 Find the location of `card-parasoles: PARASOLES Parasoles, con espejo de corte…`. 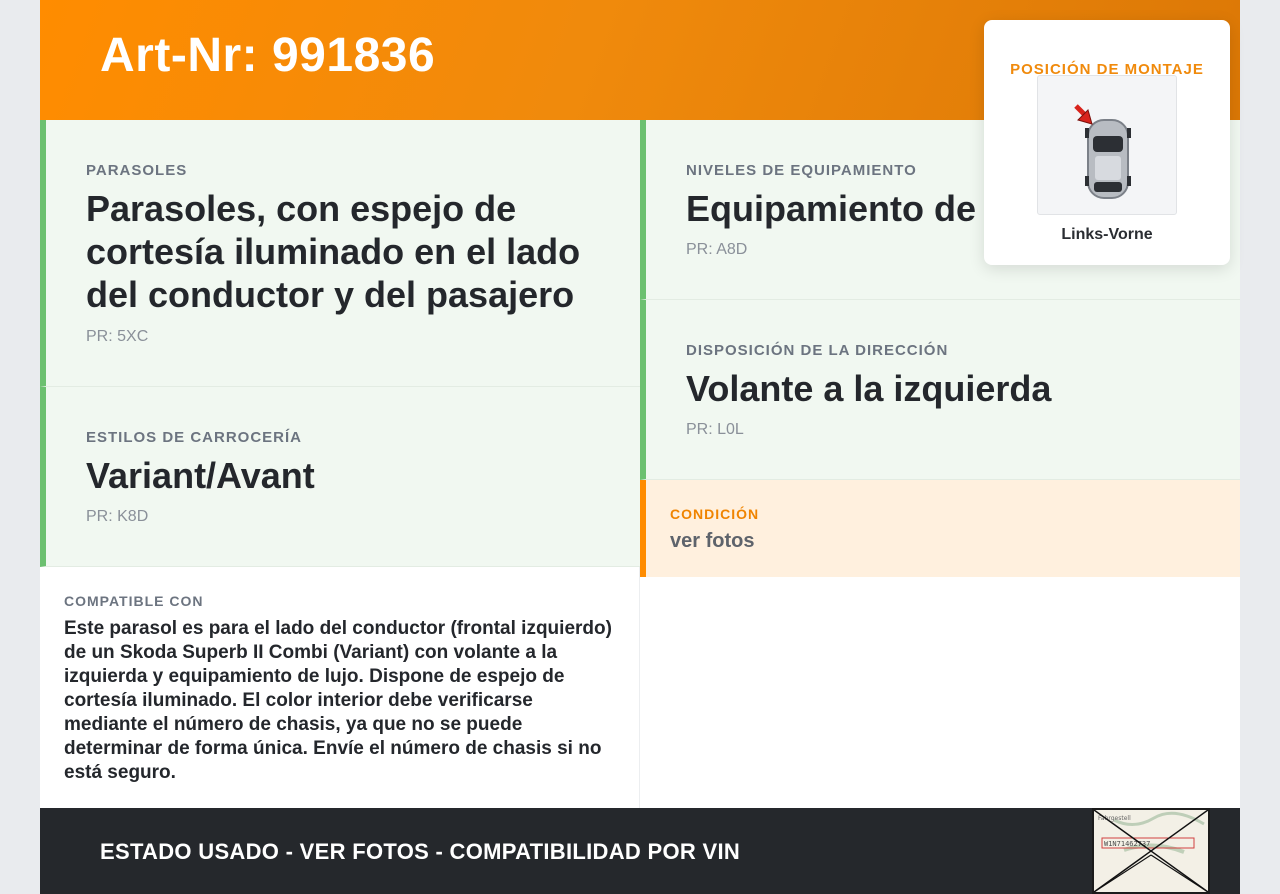

card-parasoles: PARASOLES Parasoles, con espejo de corte… is located at coordinates (340, 253).